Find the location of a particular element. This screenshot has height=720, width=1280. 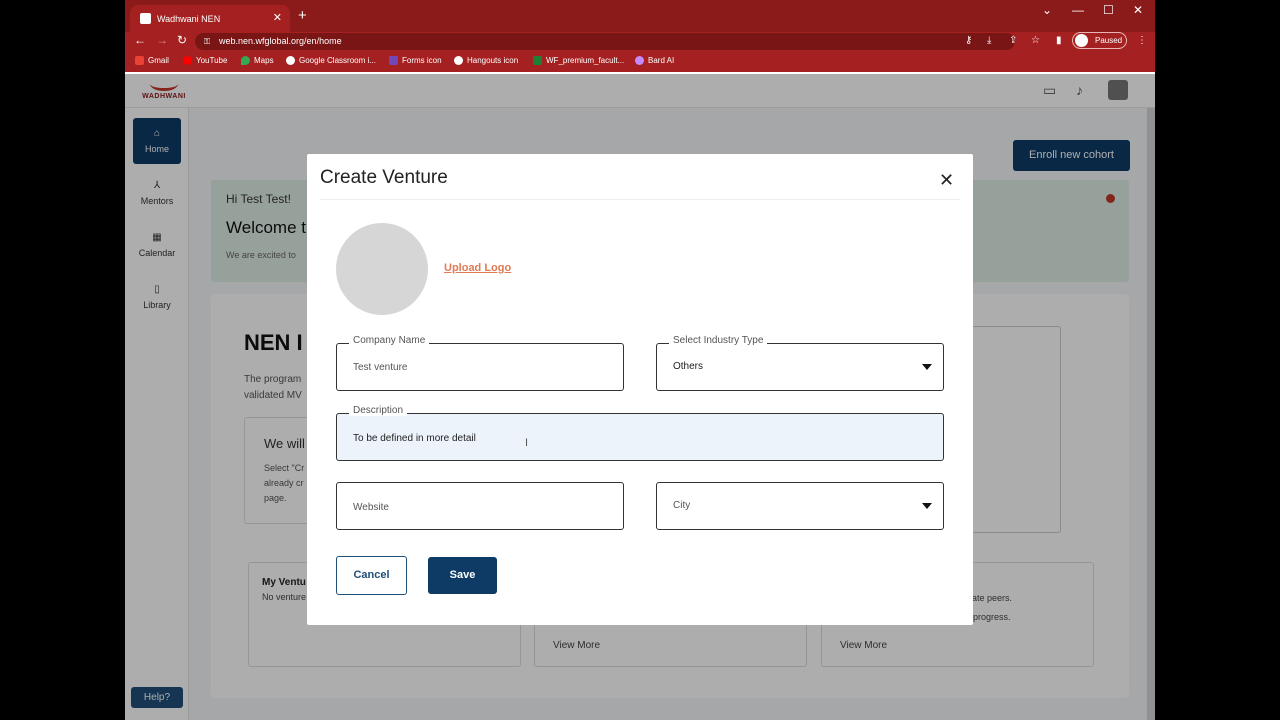

company-name-field: Company Name Test venture is located at coordinates (480, 363).